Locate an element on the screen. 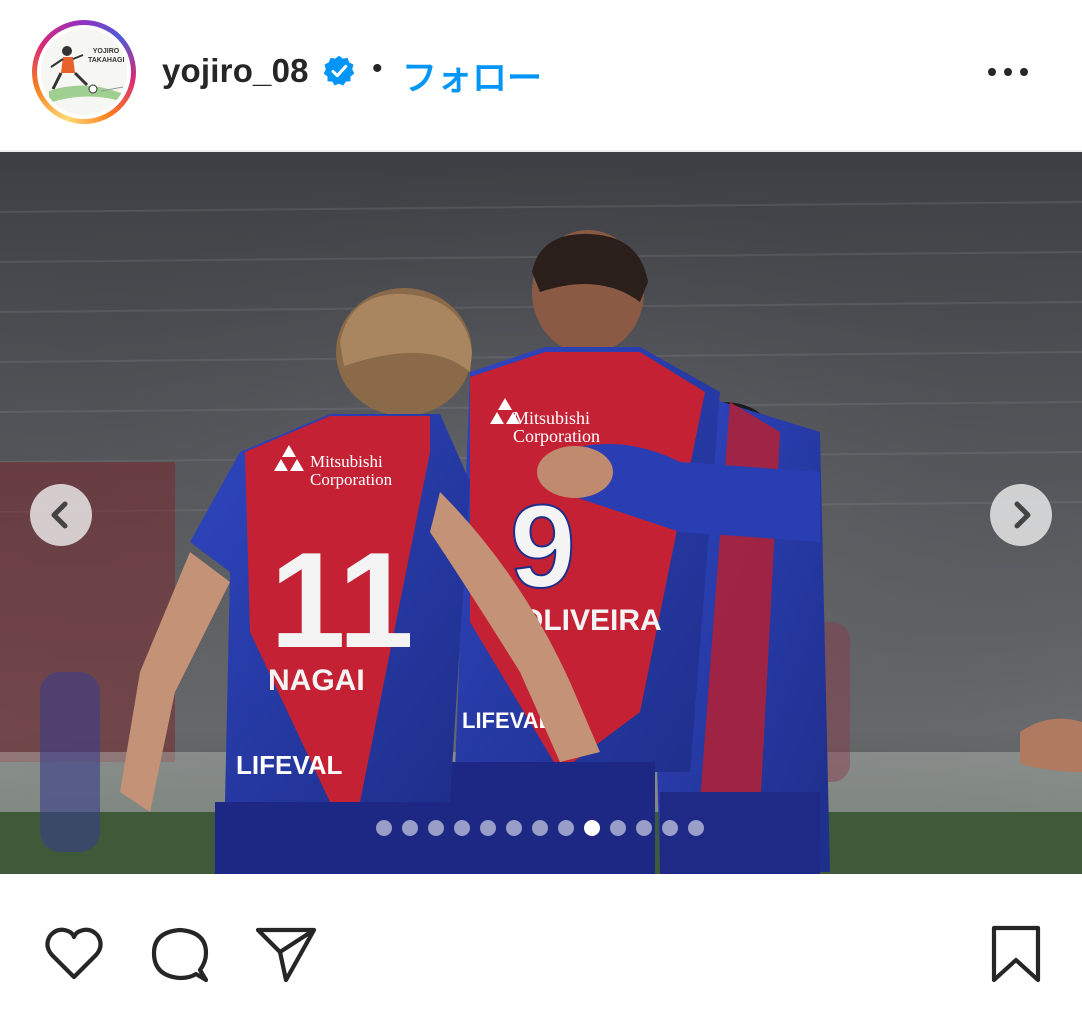 This screenshot has width=1082, height=1019. jersey-name-eleven: NAGAI is located at coordinates (316, 680).